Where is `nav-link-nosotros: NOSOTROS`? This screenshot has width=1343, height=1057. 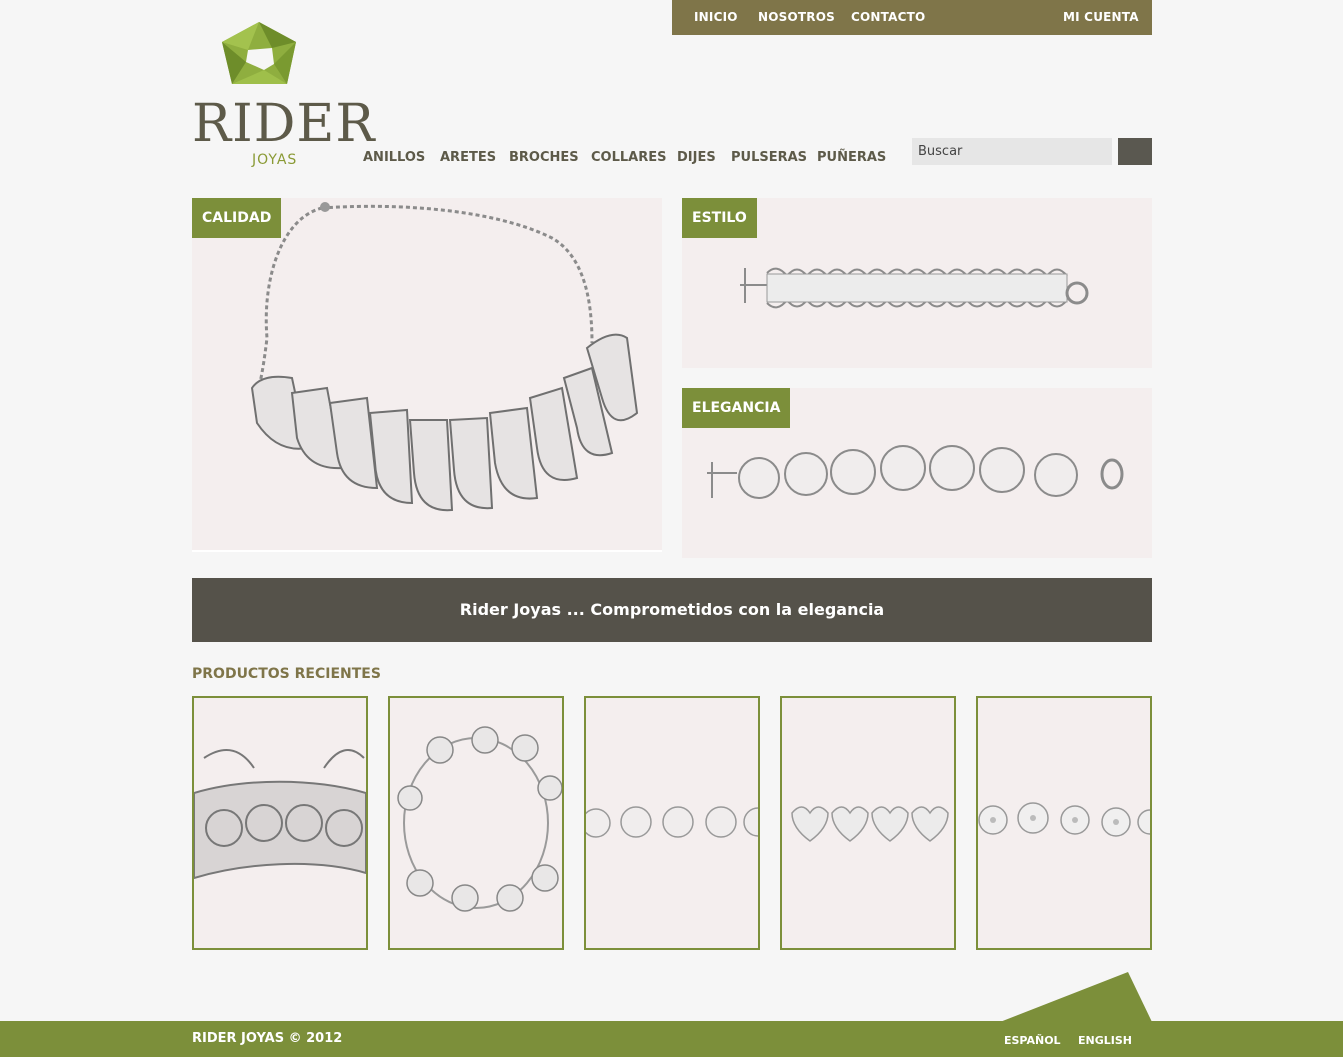
nav-link-nosotros: NOSOTROS is located at coordinates (796, 17).